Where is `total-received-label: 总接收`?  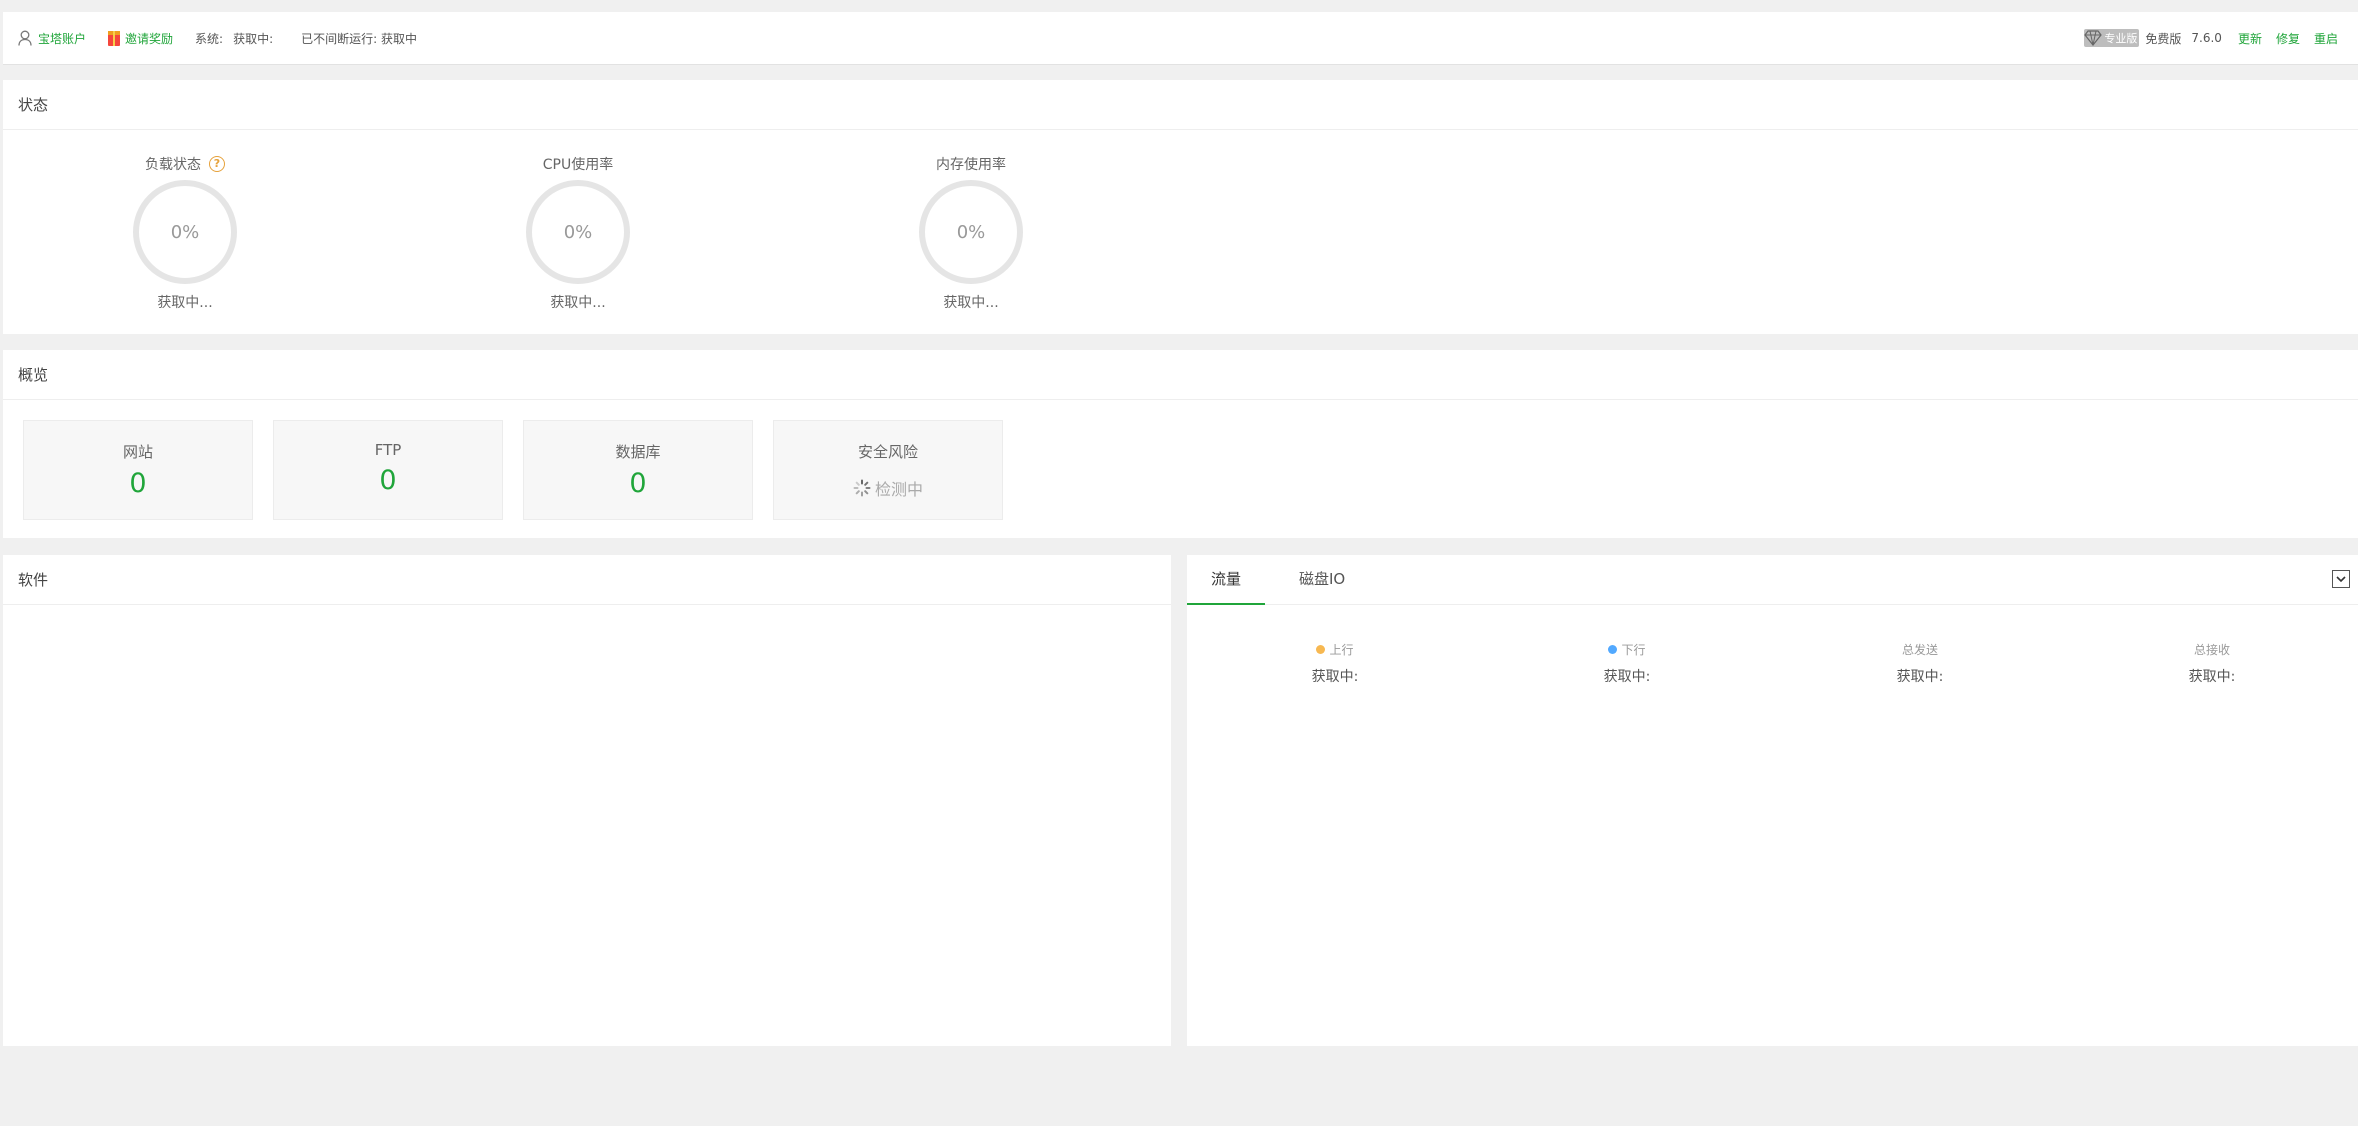
total-received-label: 总接收 is located at coordinates (2211, 650).